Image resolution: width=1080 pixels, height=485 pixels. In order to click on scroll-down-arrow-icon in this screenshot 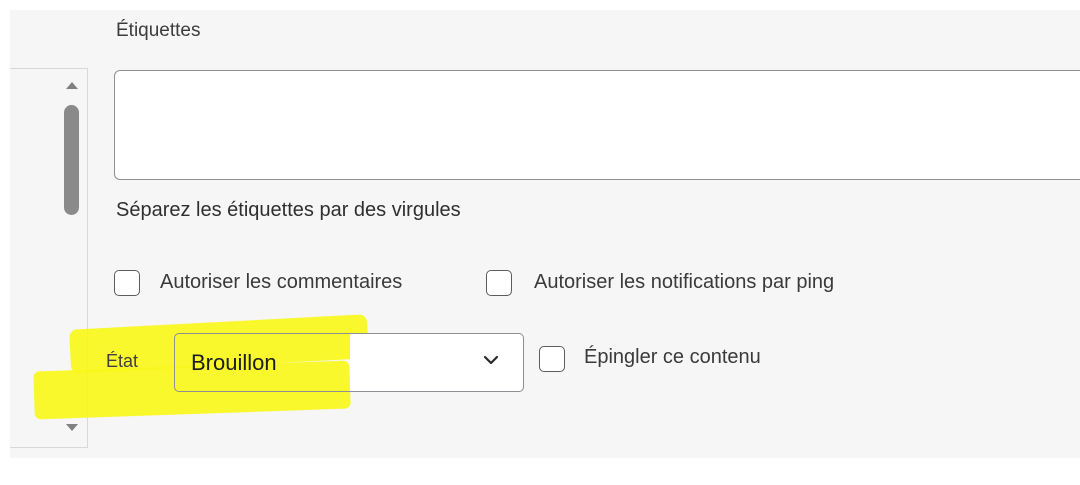, I will do `click(72, 427)`.